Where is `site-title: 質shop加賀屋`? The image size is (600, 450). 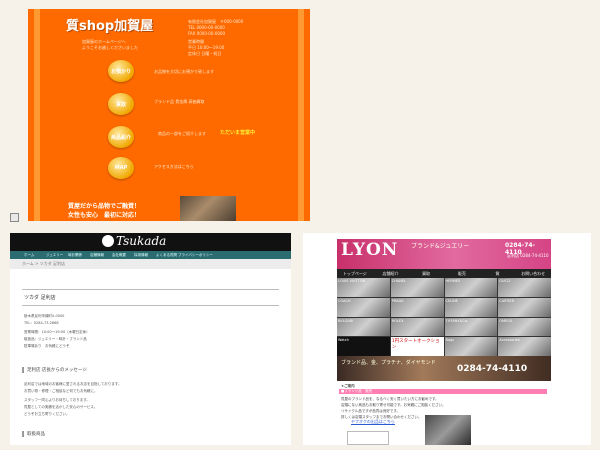
site-title: 質shop加賀屋 is located at coordinates (110, 26).